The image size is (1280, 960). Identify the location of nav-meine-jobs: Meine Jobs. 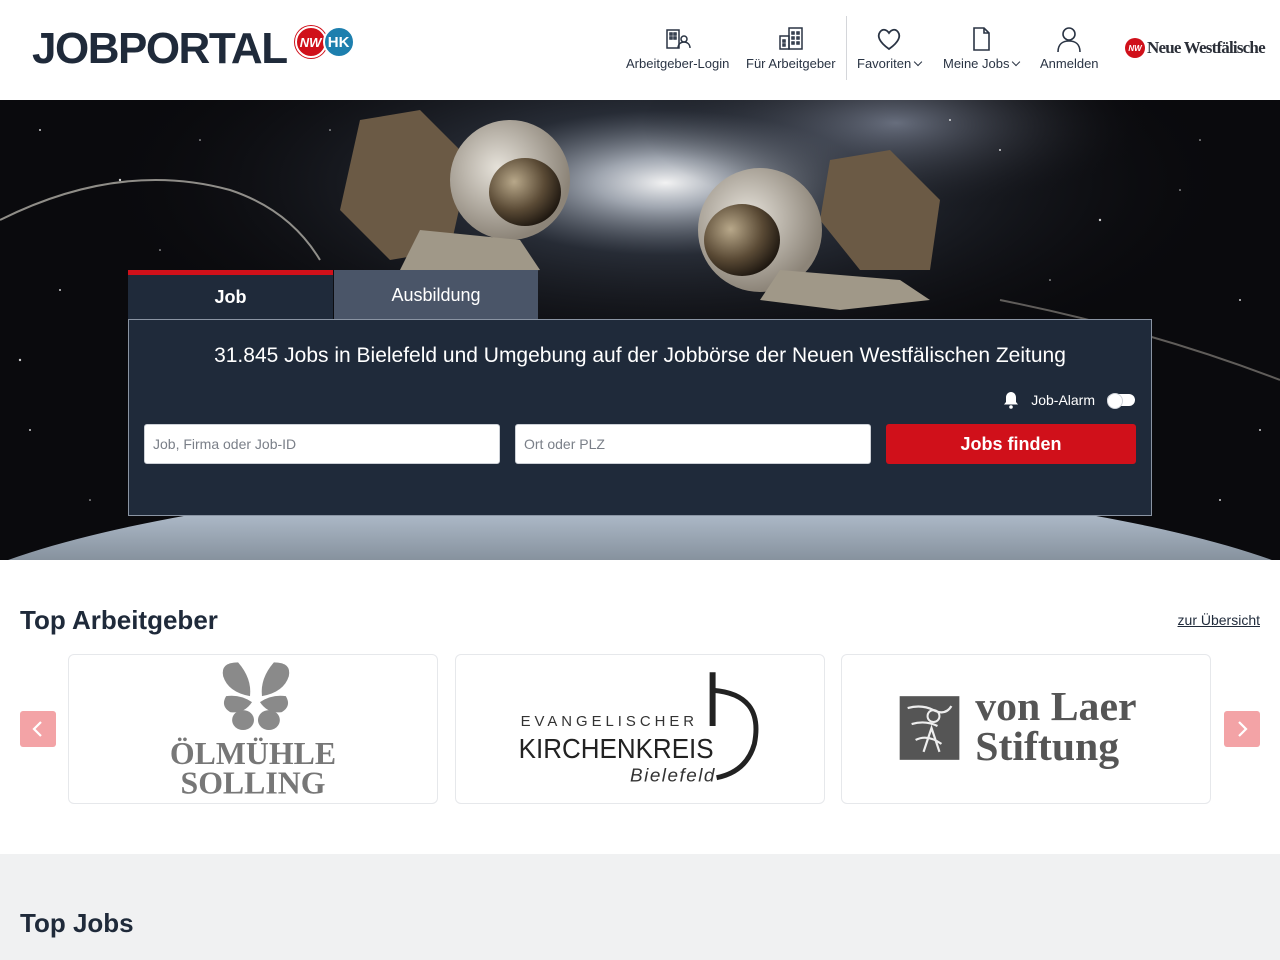
(982, 47).